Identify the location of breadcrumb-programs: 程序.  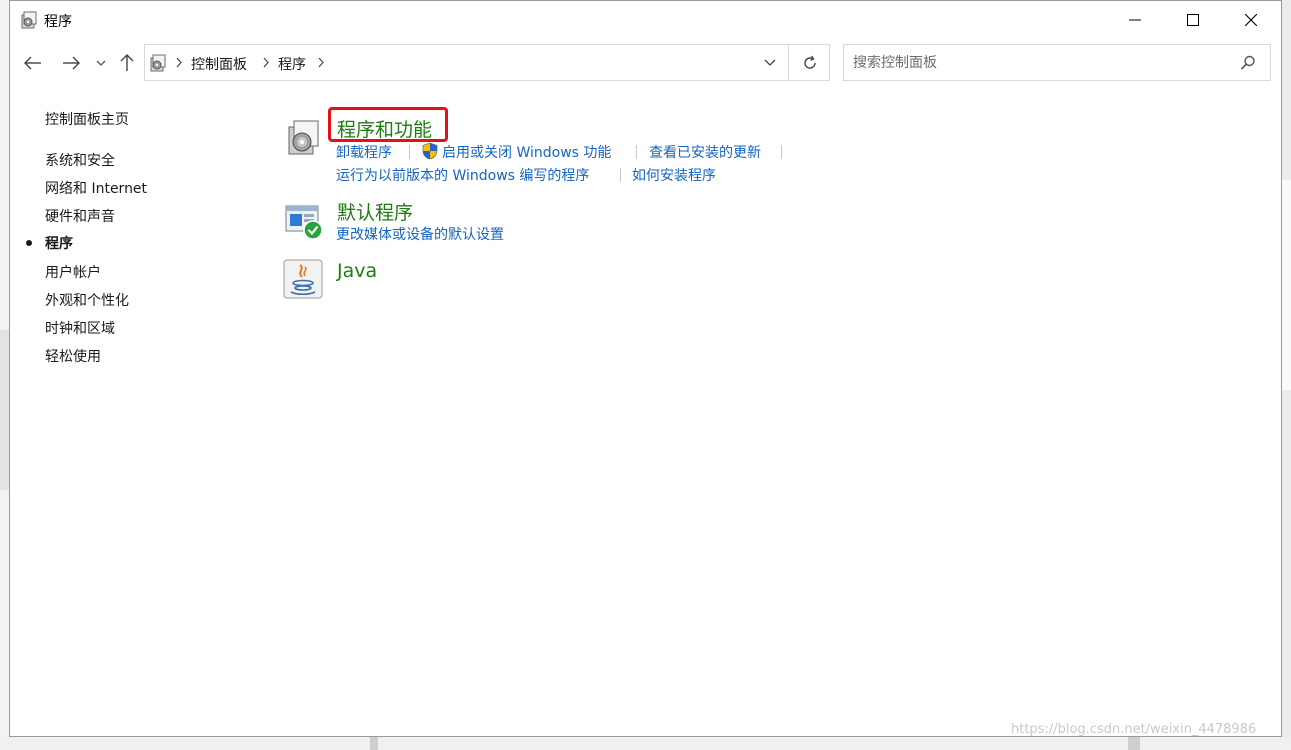
(292, 64).